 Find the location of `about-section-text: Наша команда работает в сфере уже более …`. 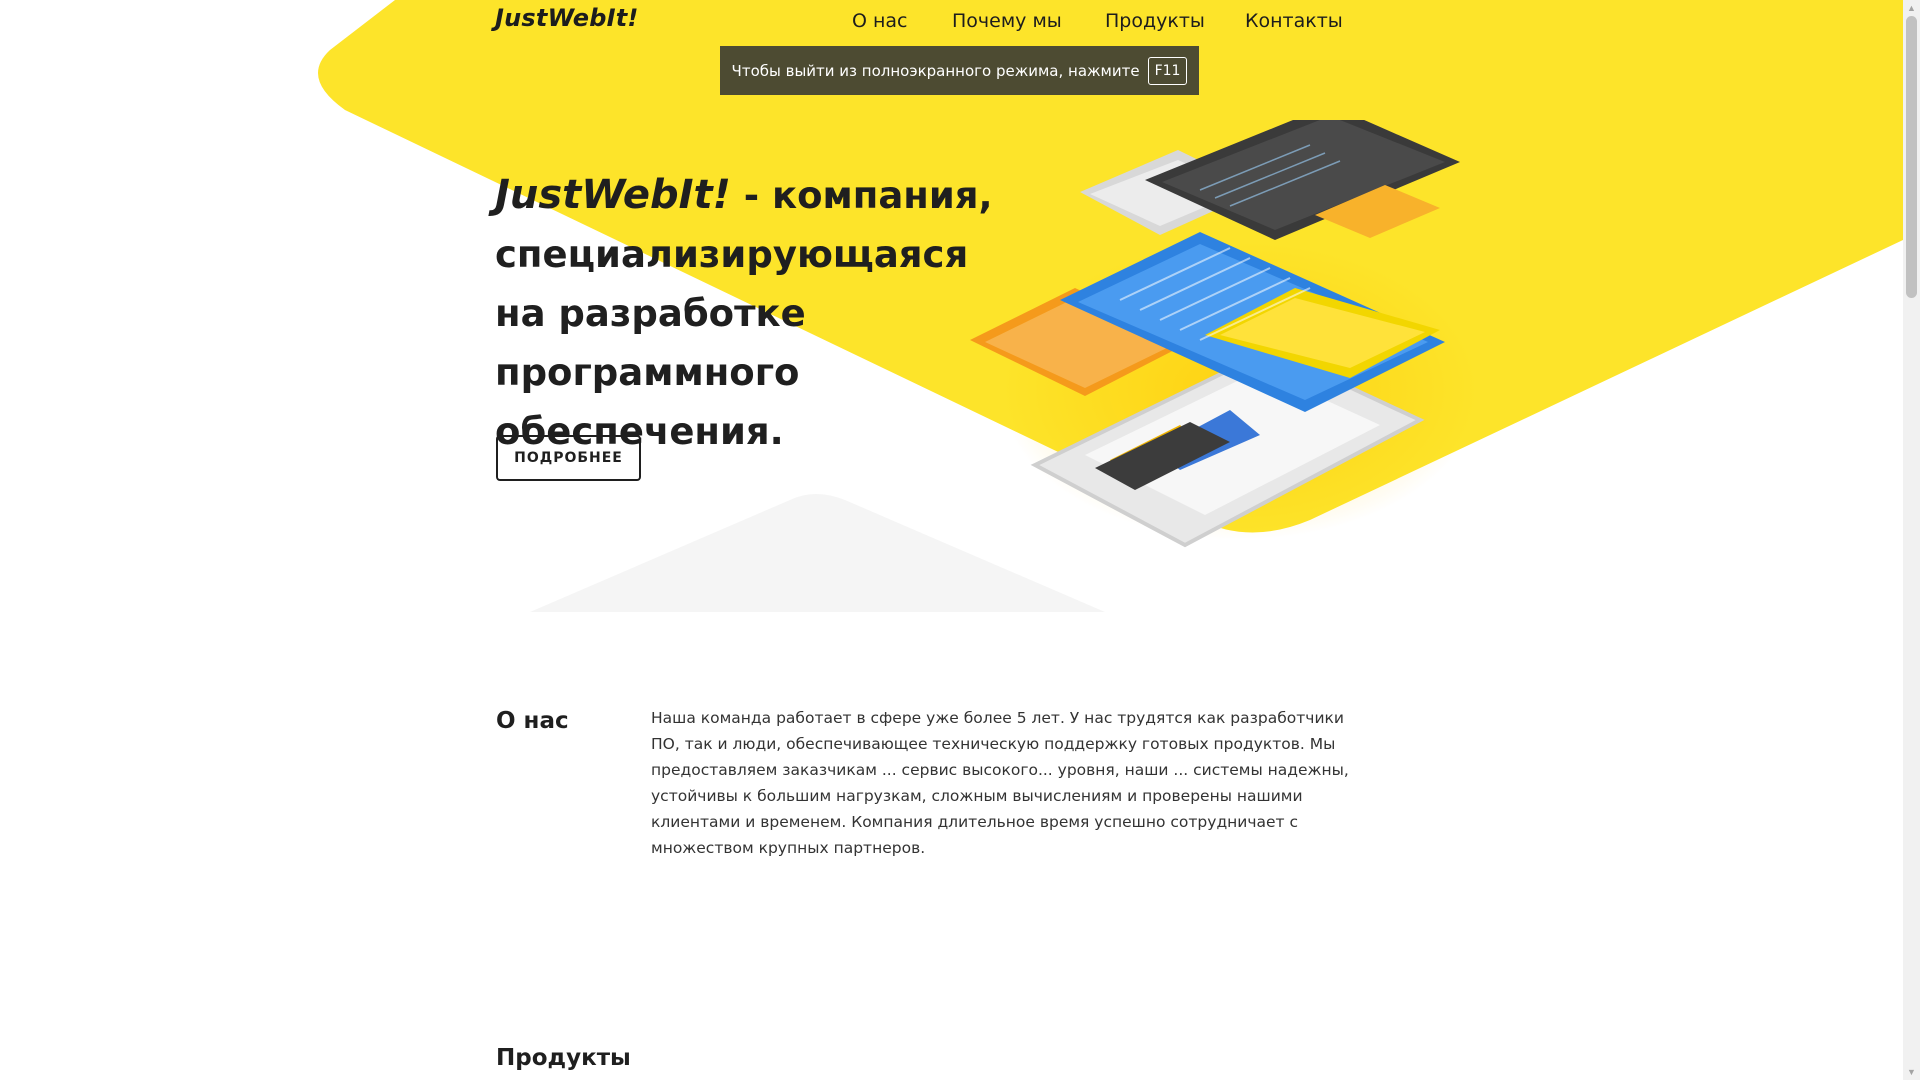

about-section-text: Наша команда работает в сфере уже более … is located at coordinates (1000, 783).